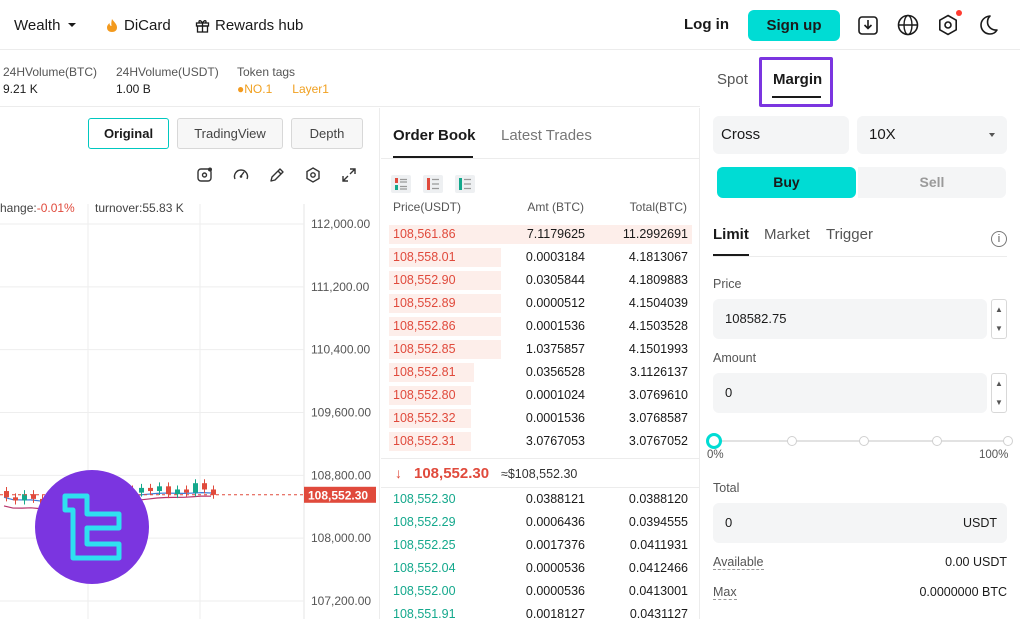 This screenshot has height=619, width=1020. Describe the element at coordinates (283, 89) in the screenshot. I see `token-tags-values: ●NO.1 Layer1` at that location.